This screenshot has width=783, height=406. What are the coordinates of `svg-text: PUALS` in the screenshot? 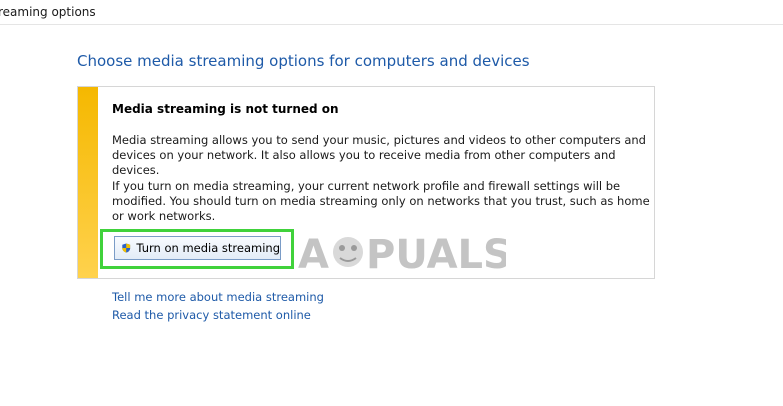 It's located at (436, 255).